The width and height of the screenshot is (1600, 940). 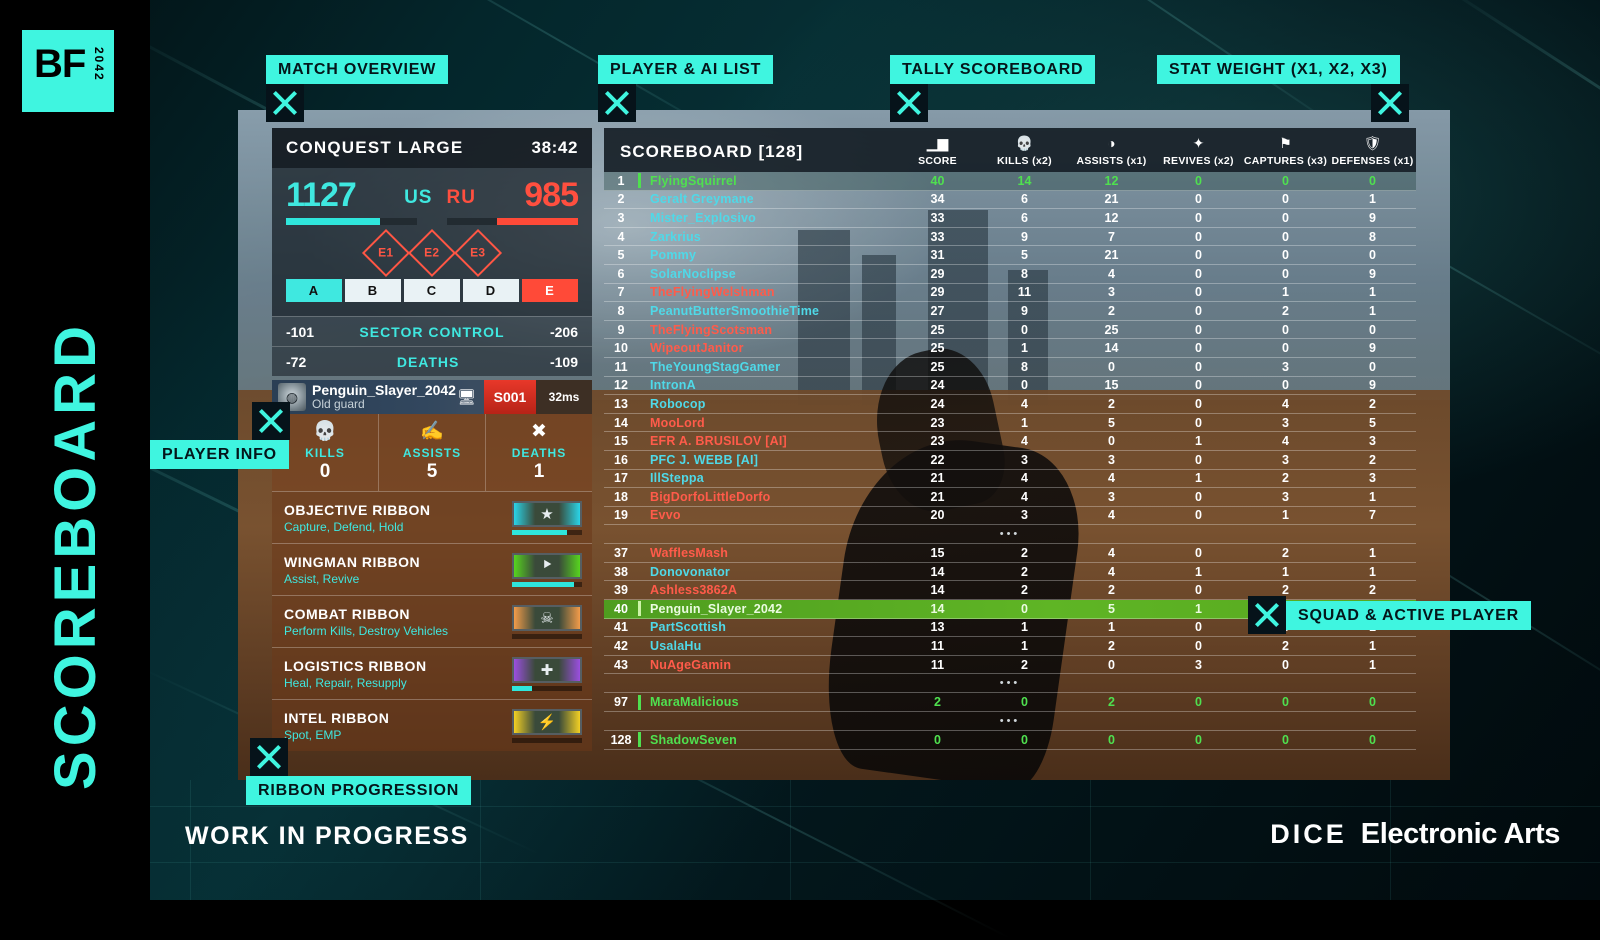 What do you see at coordinates (937, 236) in the screenshot?
I see `row-score: 33` at bounding box center [937, 236].